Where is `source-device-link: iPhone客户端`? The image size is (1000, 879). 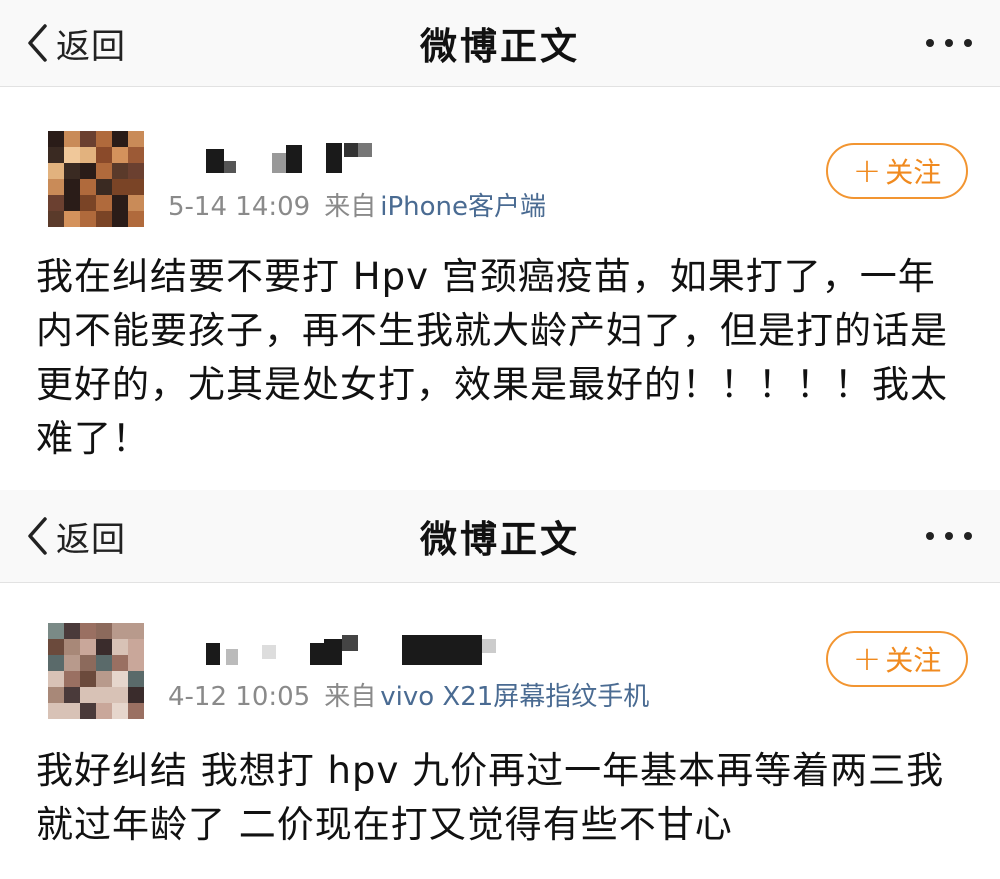
source-device-link: iPhone客户端 is located at coordinates (463, 207).